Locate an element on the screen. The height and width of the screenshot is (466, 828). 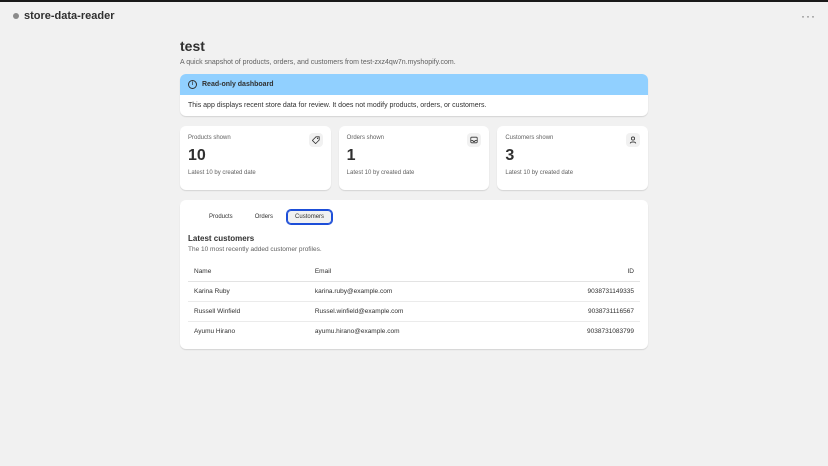
app-header: store-data-reader ··· is located at coordinates (414, 16).